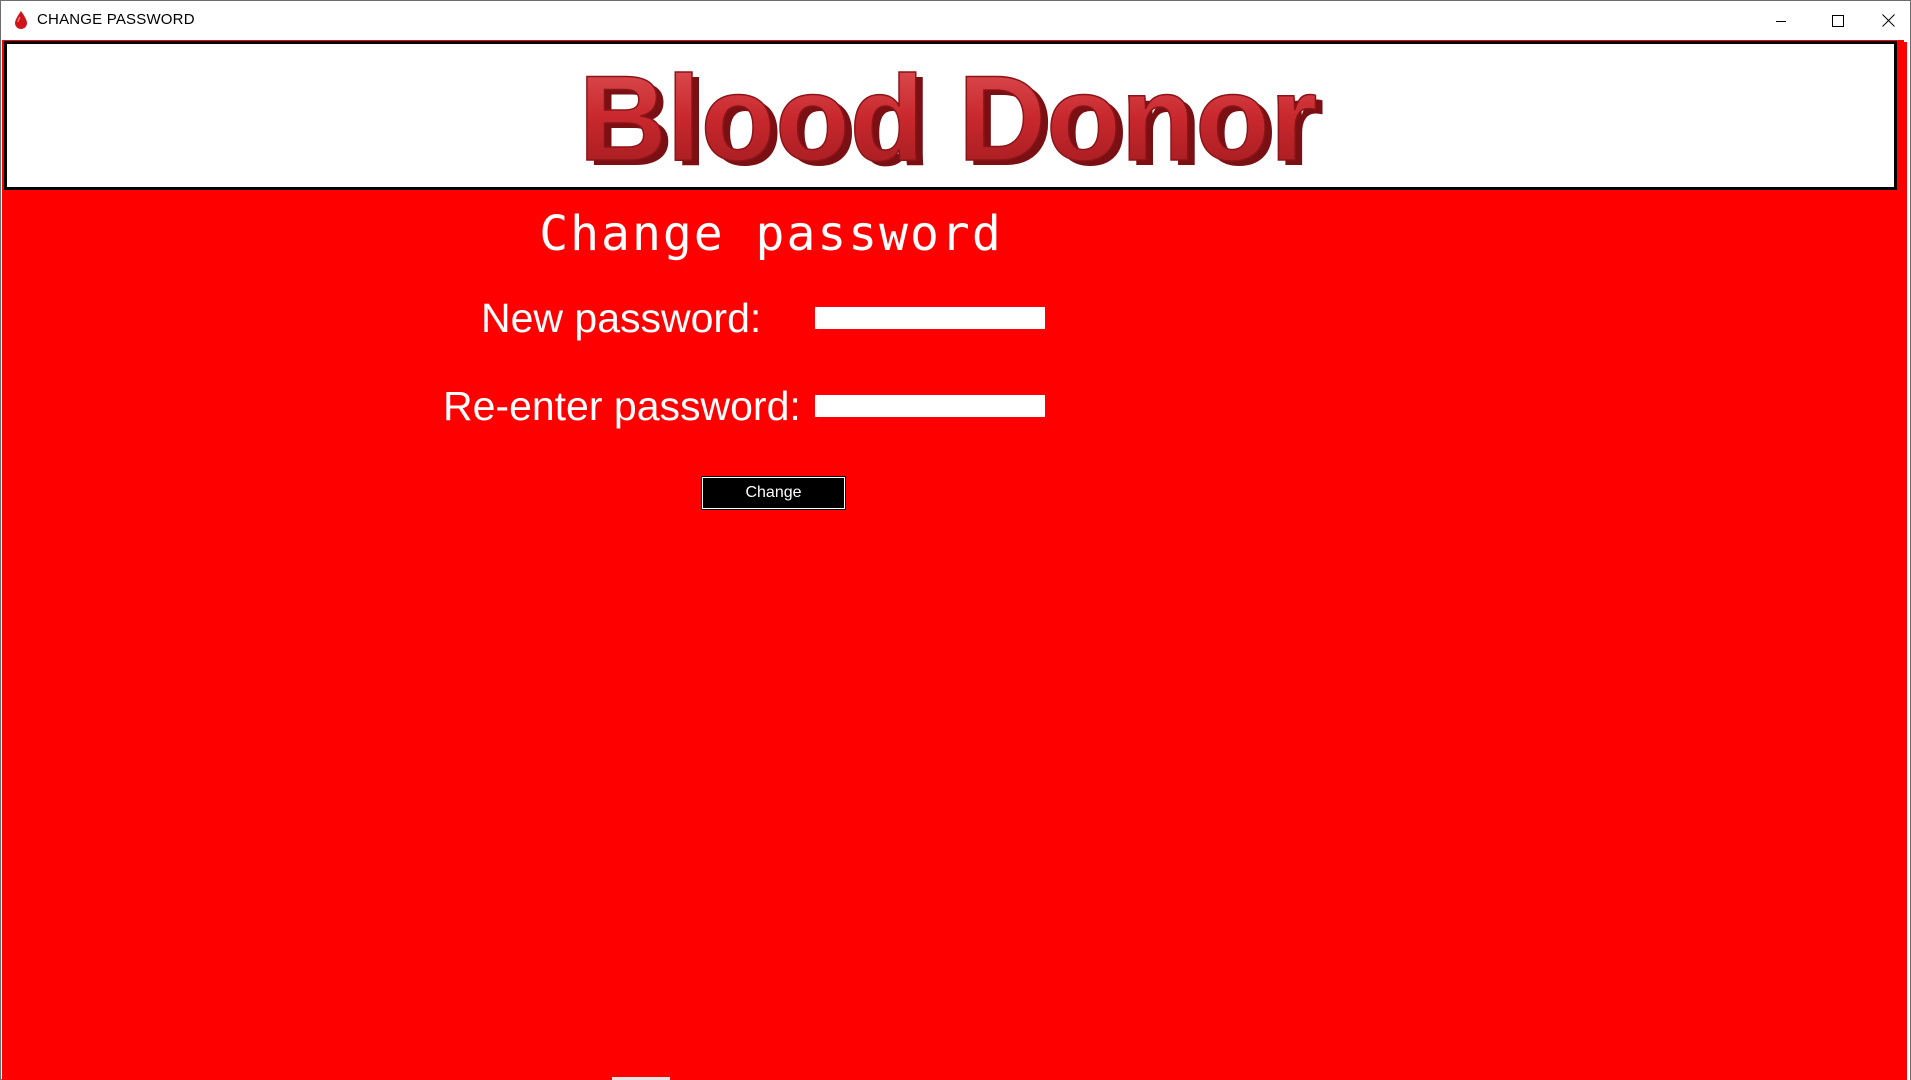 The height and width of the screenshot is (1080, 1911). What do you see at coordinates (771, 234) in the screenshot?
I see `page-heading: Change password` at bounding box center [771, 234].